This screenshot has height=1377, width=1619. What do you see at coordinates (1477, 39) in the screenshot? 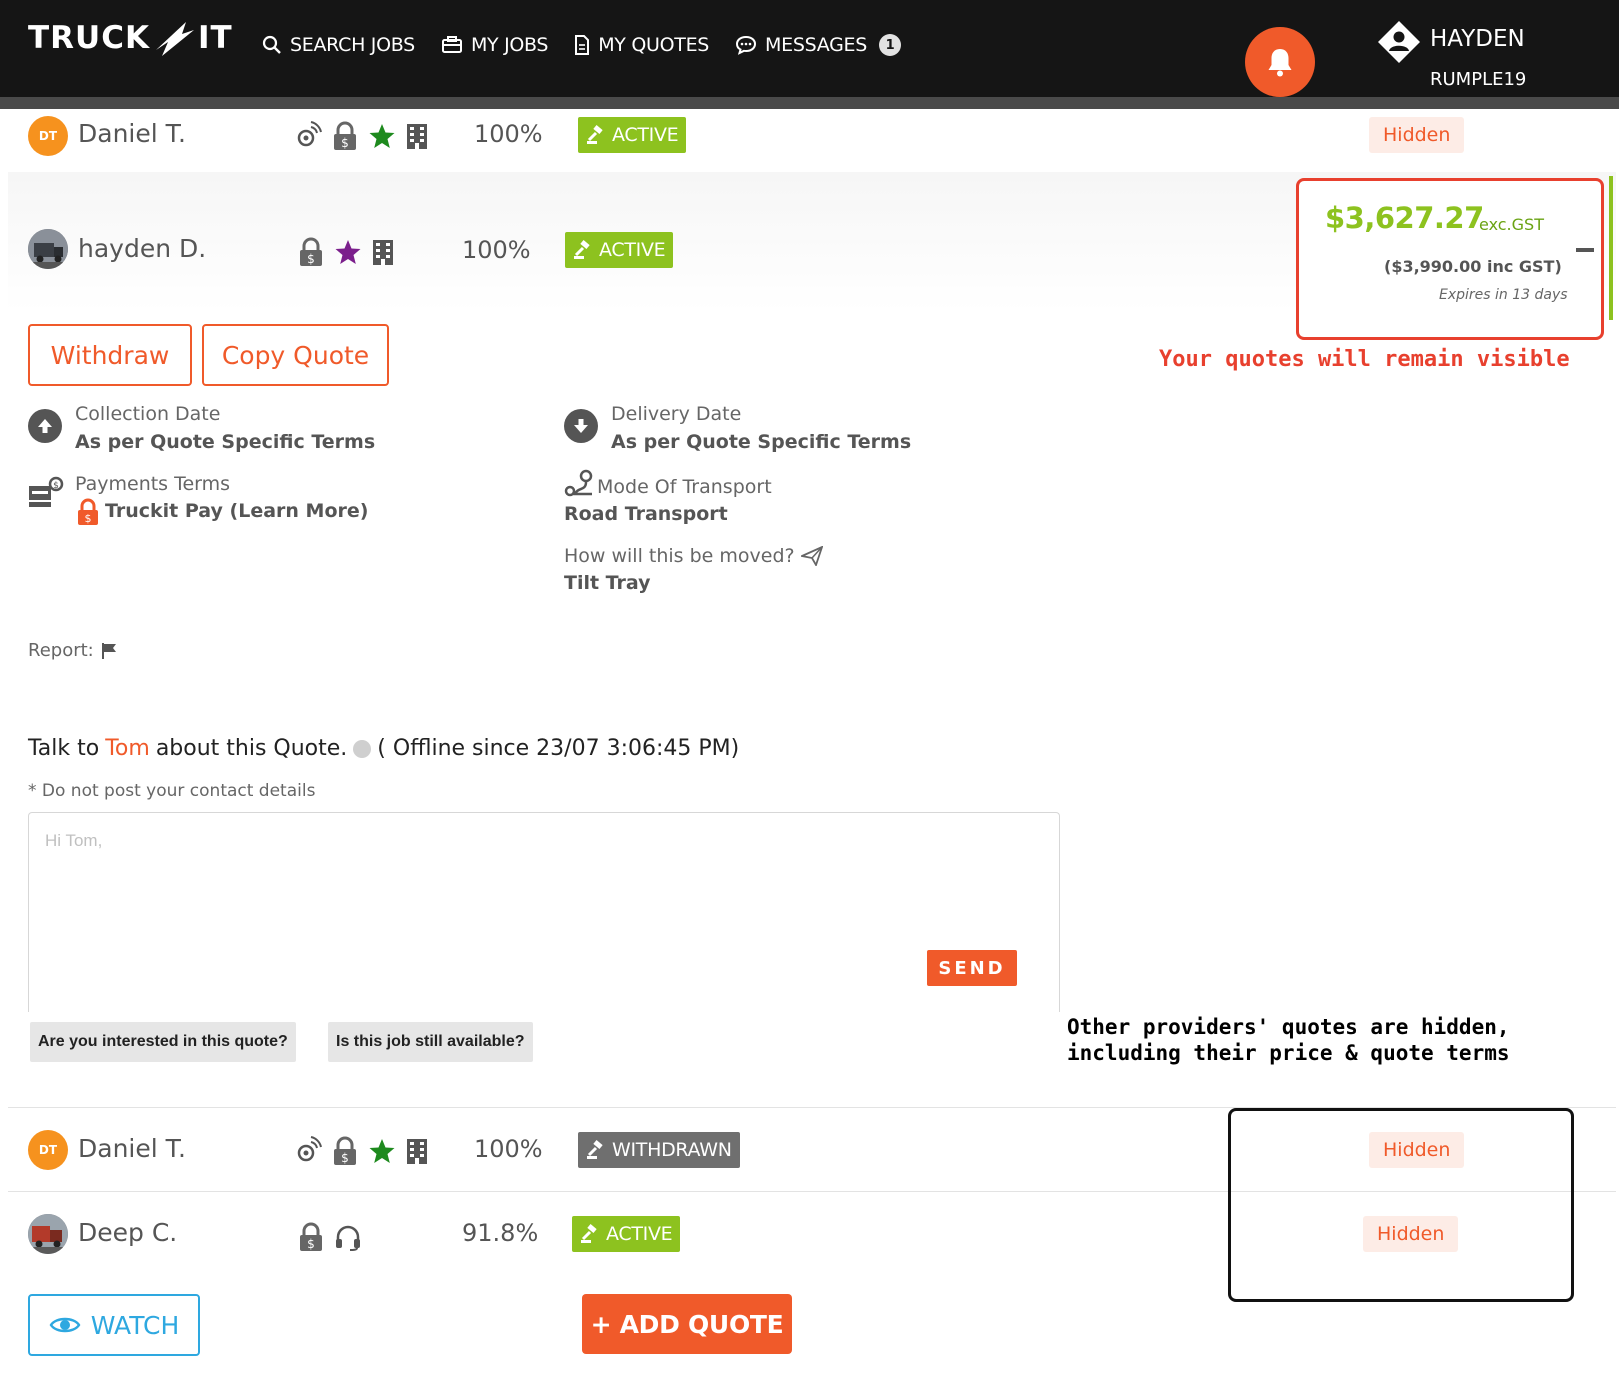
I see `user-name: HAYDEN` at bounding box center [1477, 39].